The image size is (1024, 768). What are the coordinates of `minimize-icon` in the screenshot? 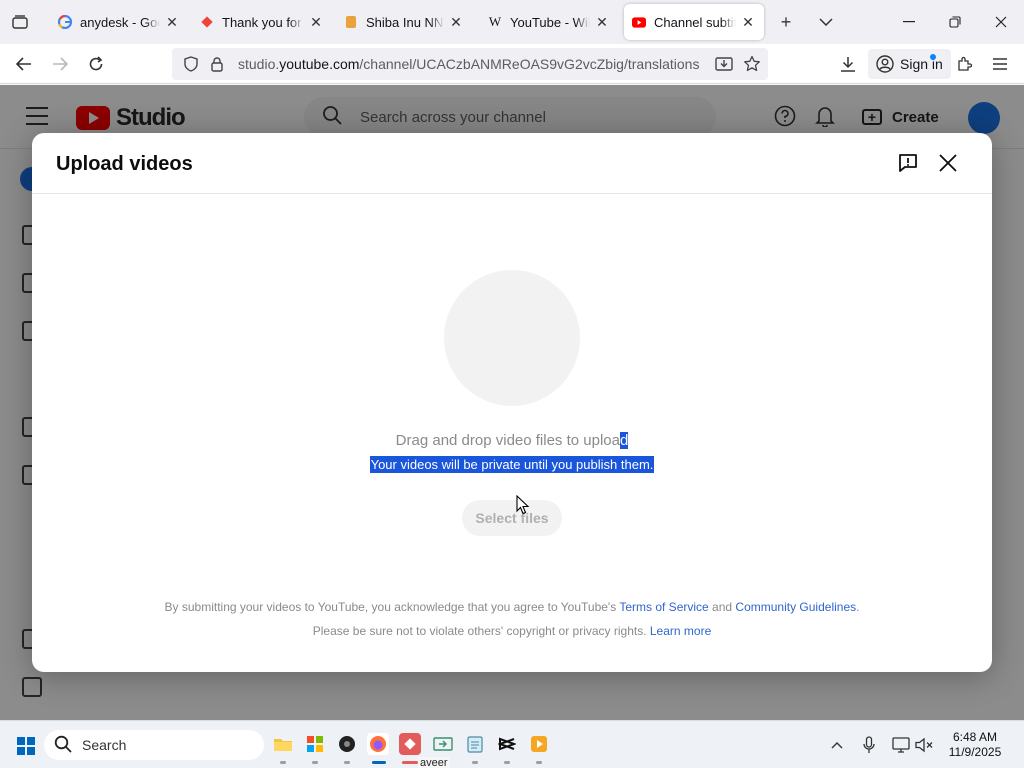 It's located at (909, 22).